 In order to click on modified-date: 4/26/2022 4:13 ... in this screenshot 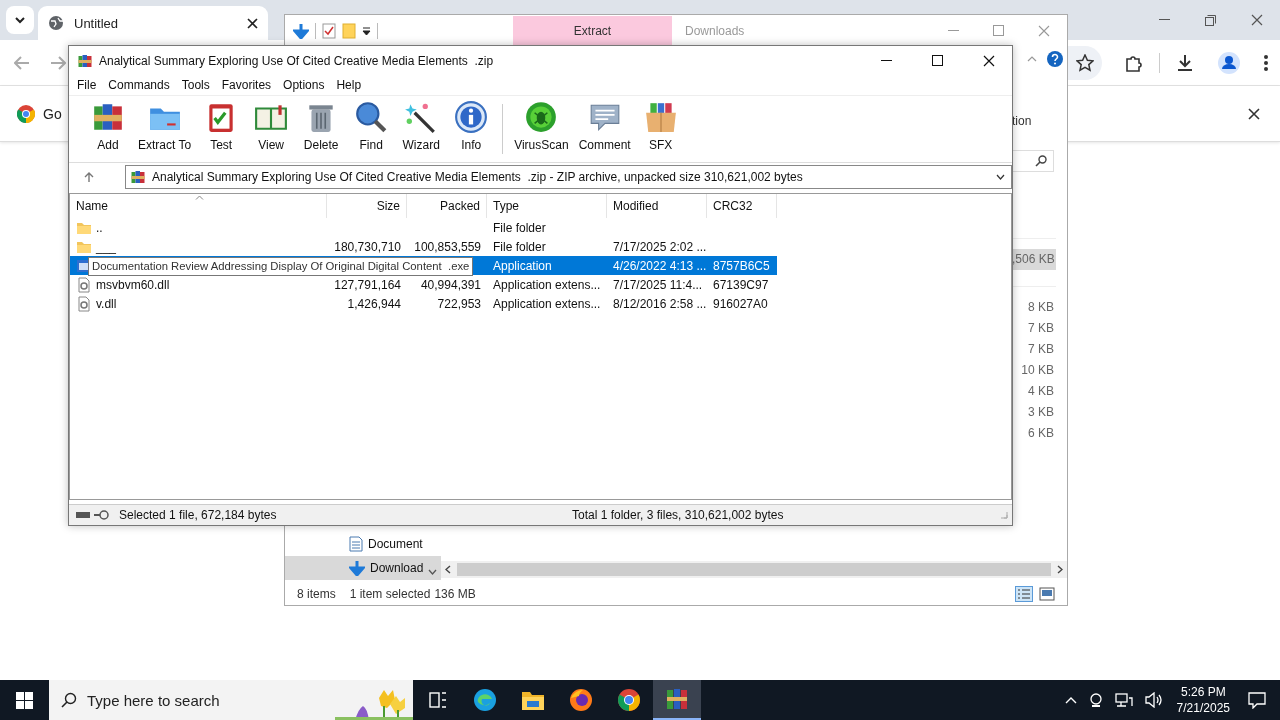, I will do `click(660, 265)`.